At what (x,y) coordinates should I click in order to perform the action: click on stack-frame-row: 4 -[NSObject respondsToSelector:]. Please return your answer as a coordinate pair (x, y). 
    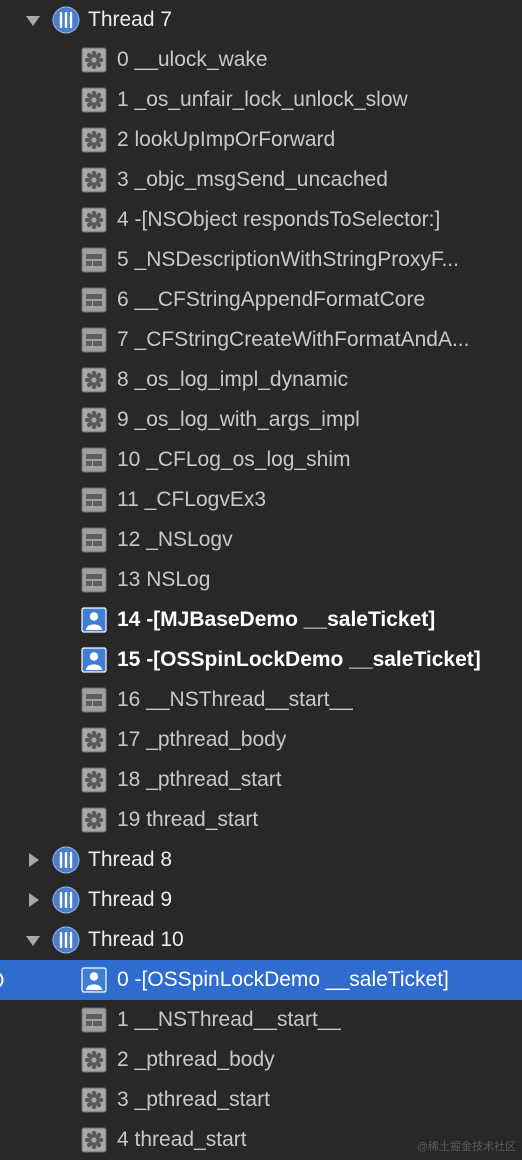
    Looking at the image, I should click on (261, 220).